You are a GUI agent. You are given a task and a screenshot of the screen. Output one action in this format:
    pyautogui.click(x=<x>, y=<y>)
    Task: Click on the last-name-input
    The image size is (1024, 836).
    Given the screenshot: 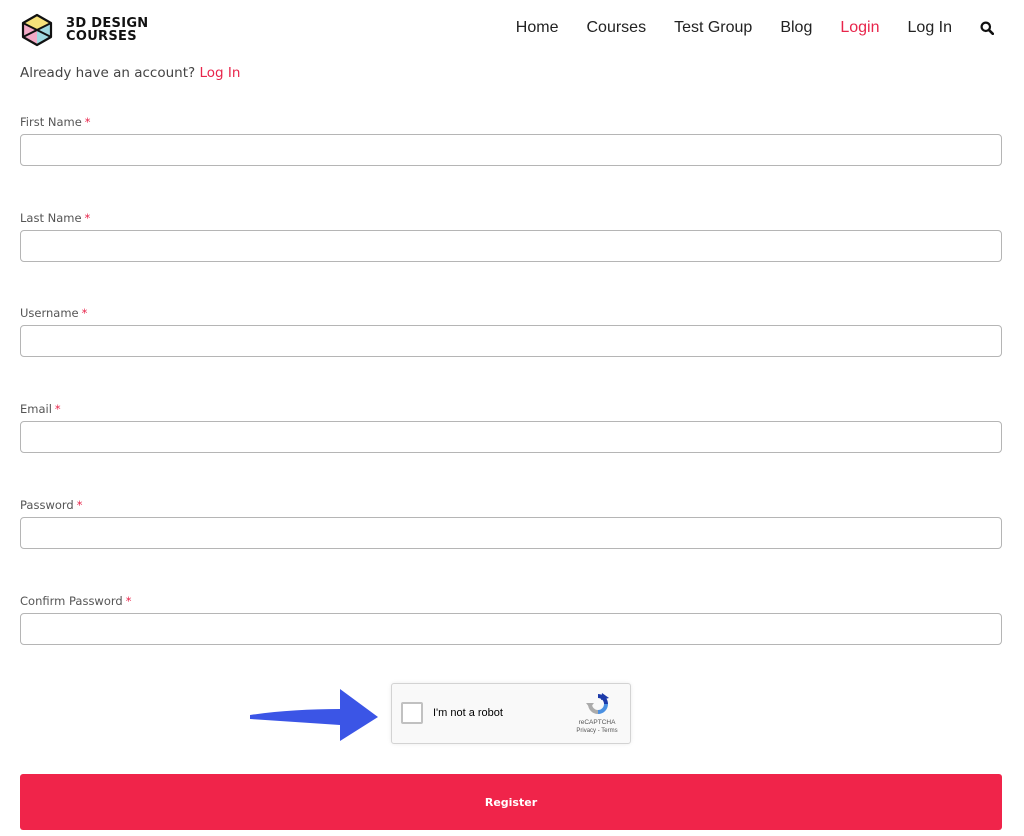 What is the action you would take?
    pyautogui.click(x=511, y=246)
    